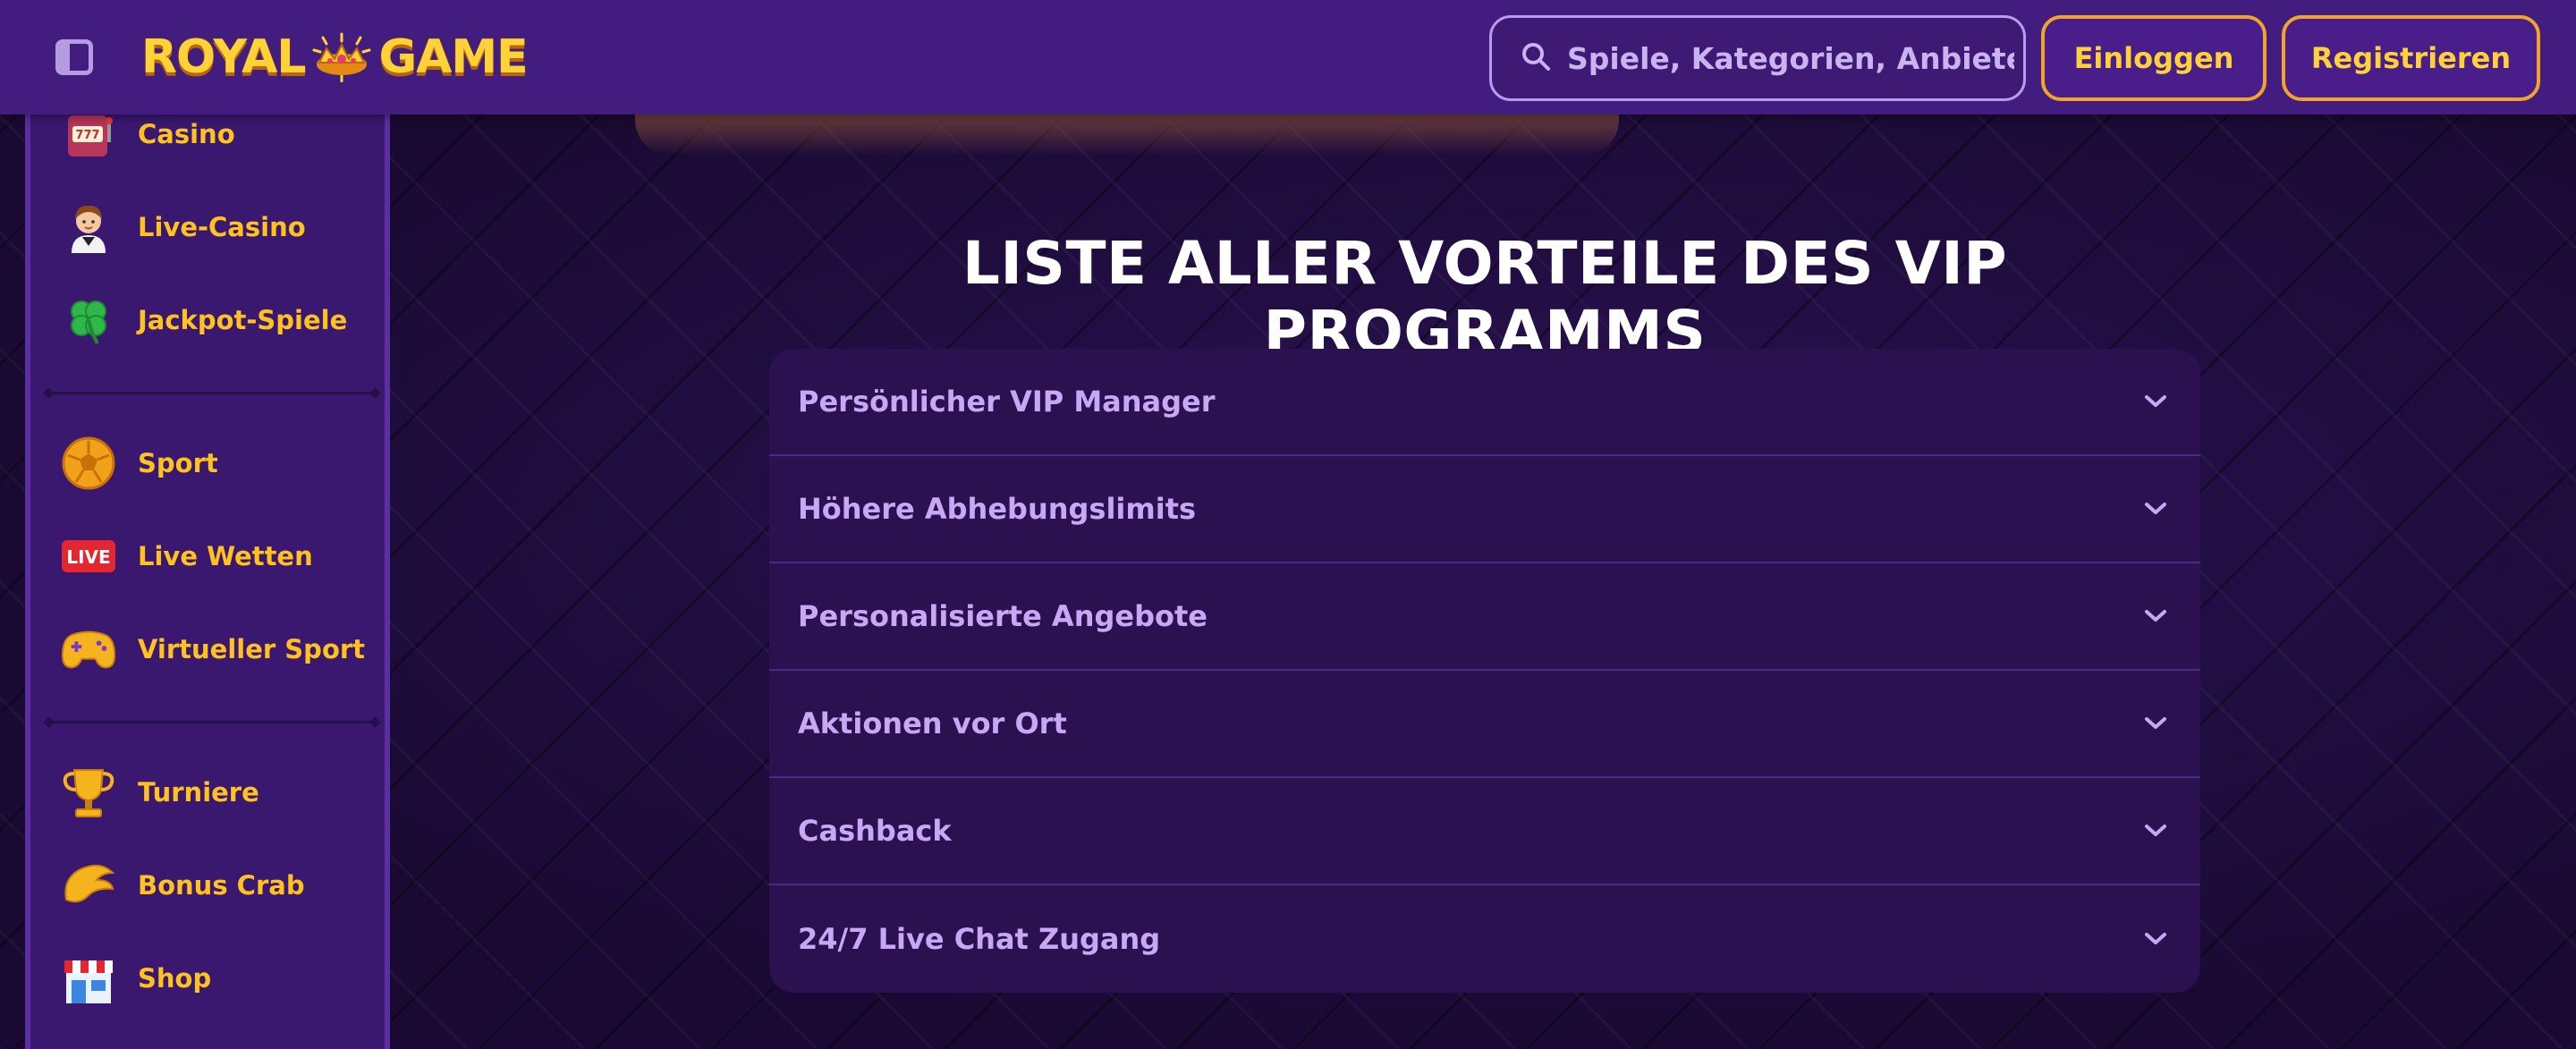 Image resolution: width=2576 pixels, height=1049 pixels. What do you see at coordinates (1484, 617) in the screenshot?
I see `accordion-item-angebote: Personalisierte Angebote` at bounding box center [1484, 617].